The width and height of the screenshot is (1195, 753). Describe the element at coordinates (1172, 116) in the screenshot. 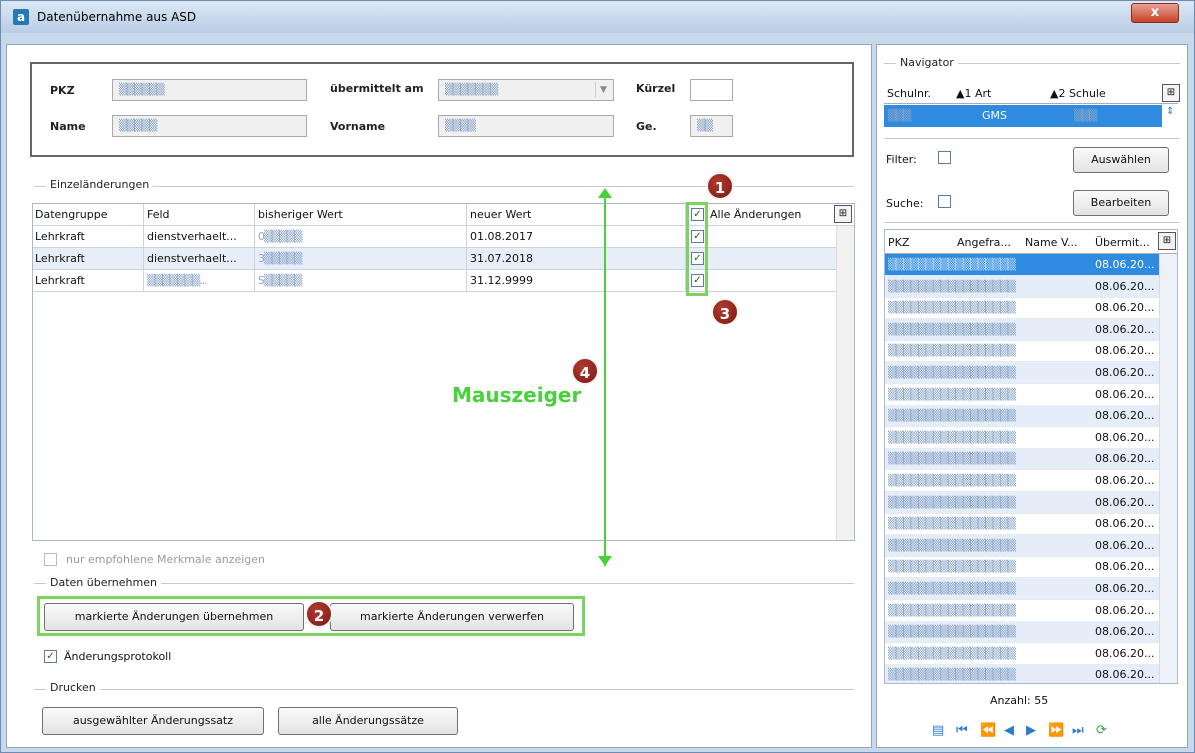

I see `nav-spin-icon: ⇕` at that location.